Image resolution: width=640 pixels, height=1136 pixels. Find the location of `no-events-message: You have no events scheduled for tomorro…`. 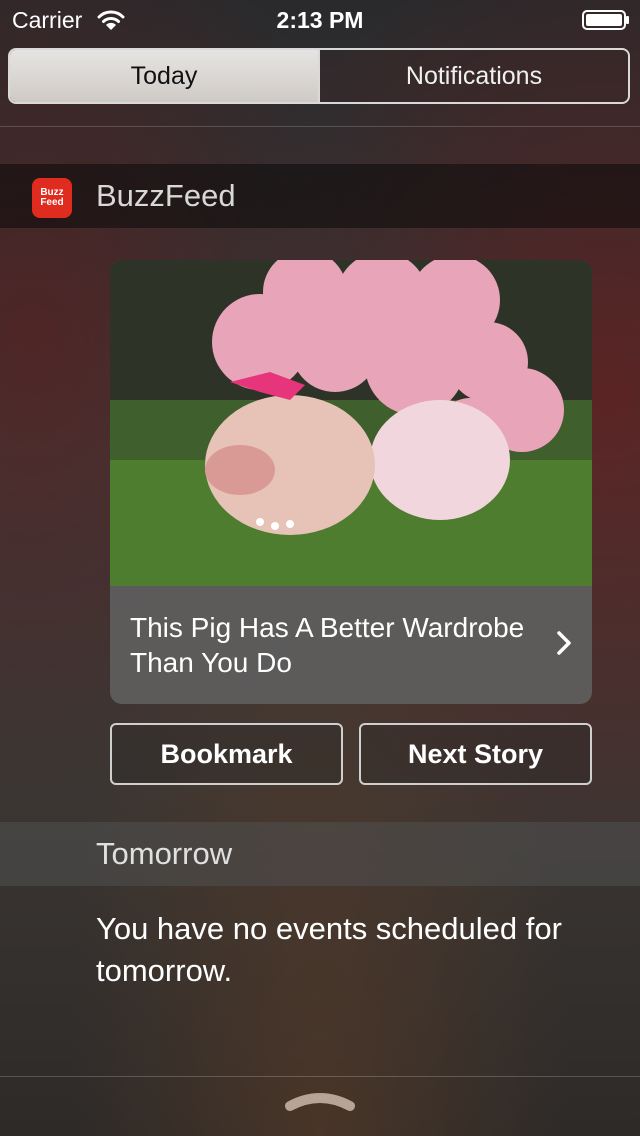

no-events-message: You have no events scheduled for tomorro… is located at coordinates (329, 949).